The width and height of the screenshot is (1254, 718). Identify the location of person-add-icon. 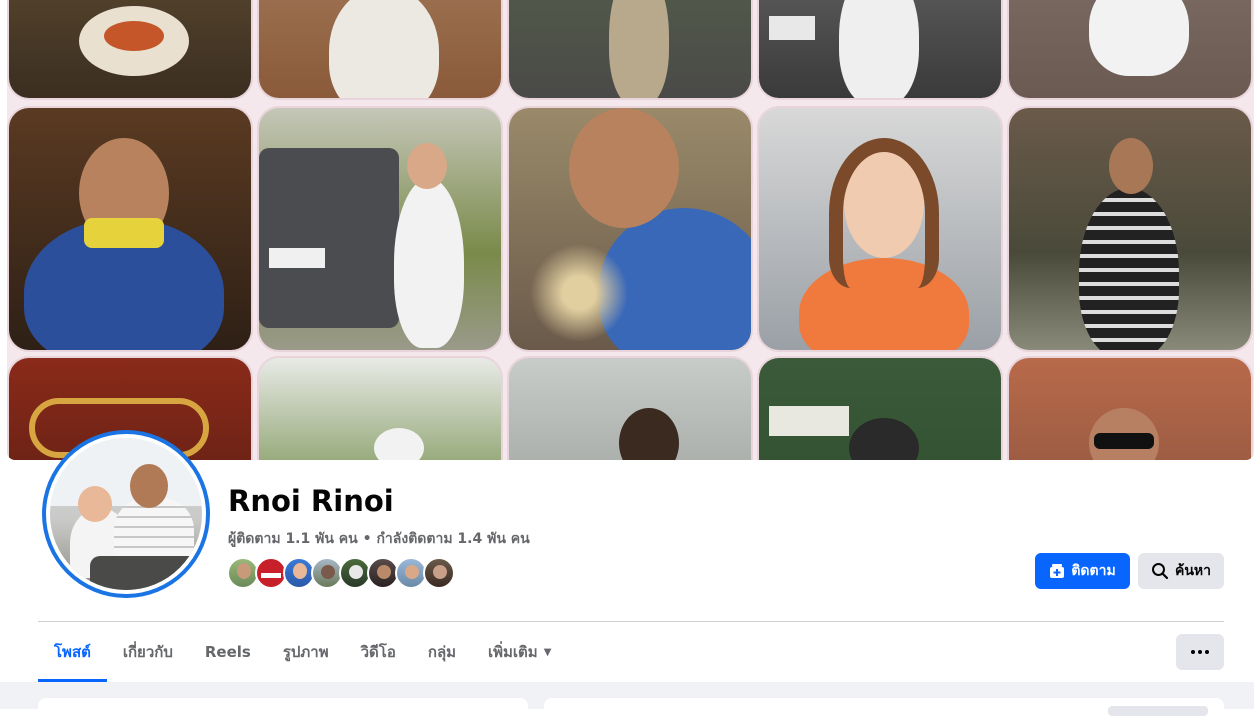
(1057, 571).